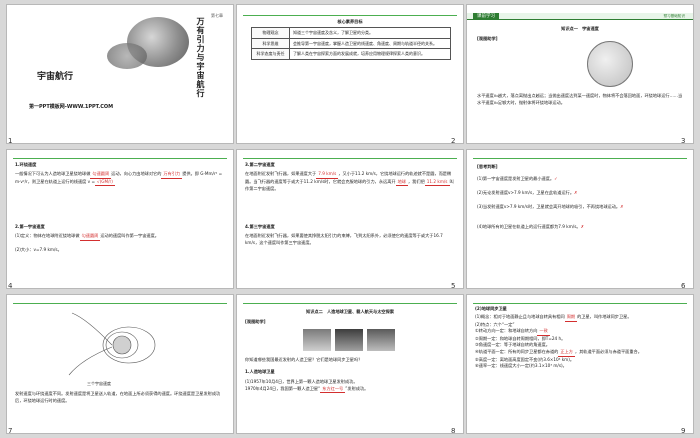 This screenshot has width=700, height=438. What do you see at coordinates (350, 311) in the screenshot?
I see `knowledge-title: 知识点二 人造地球卫星、载人航天与太空探索` at bounding box center [350, 311].